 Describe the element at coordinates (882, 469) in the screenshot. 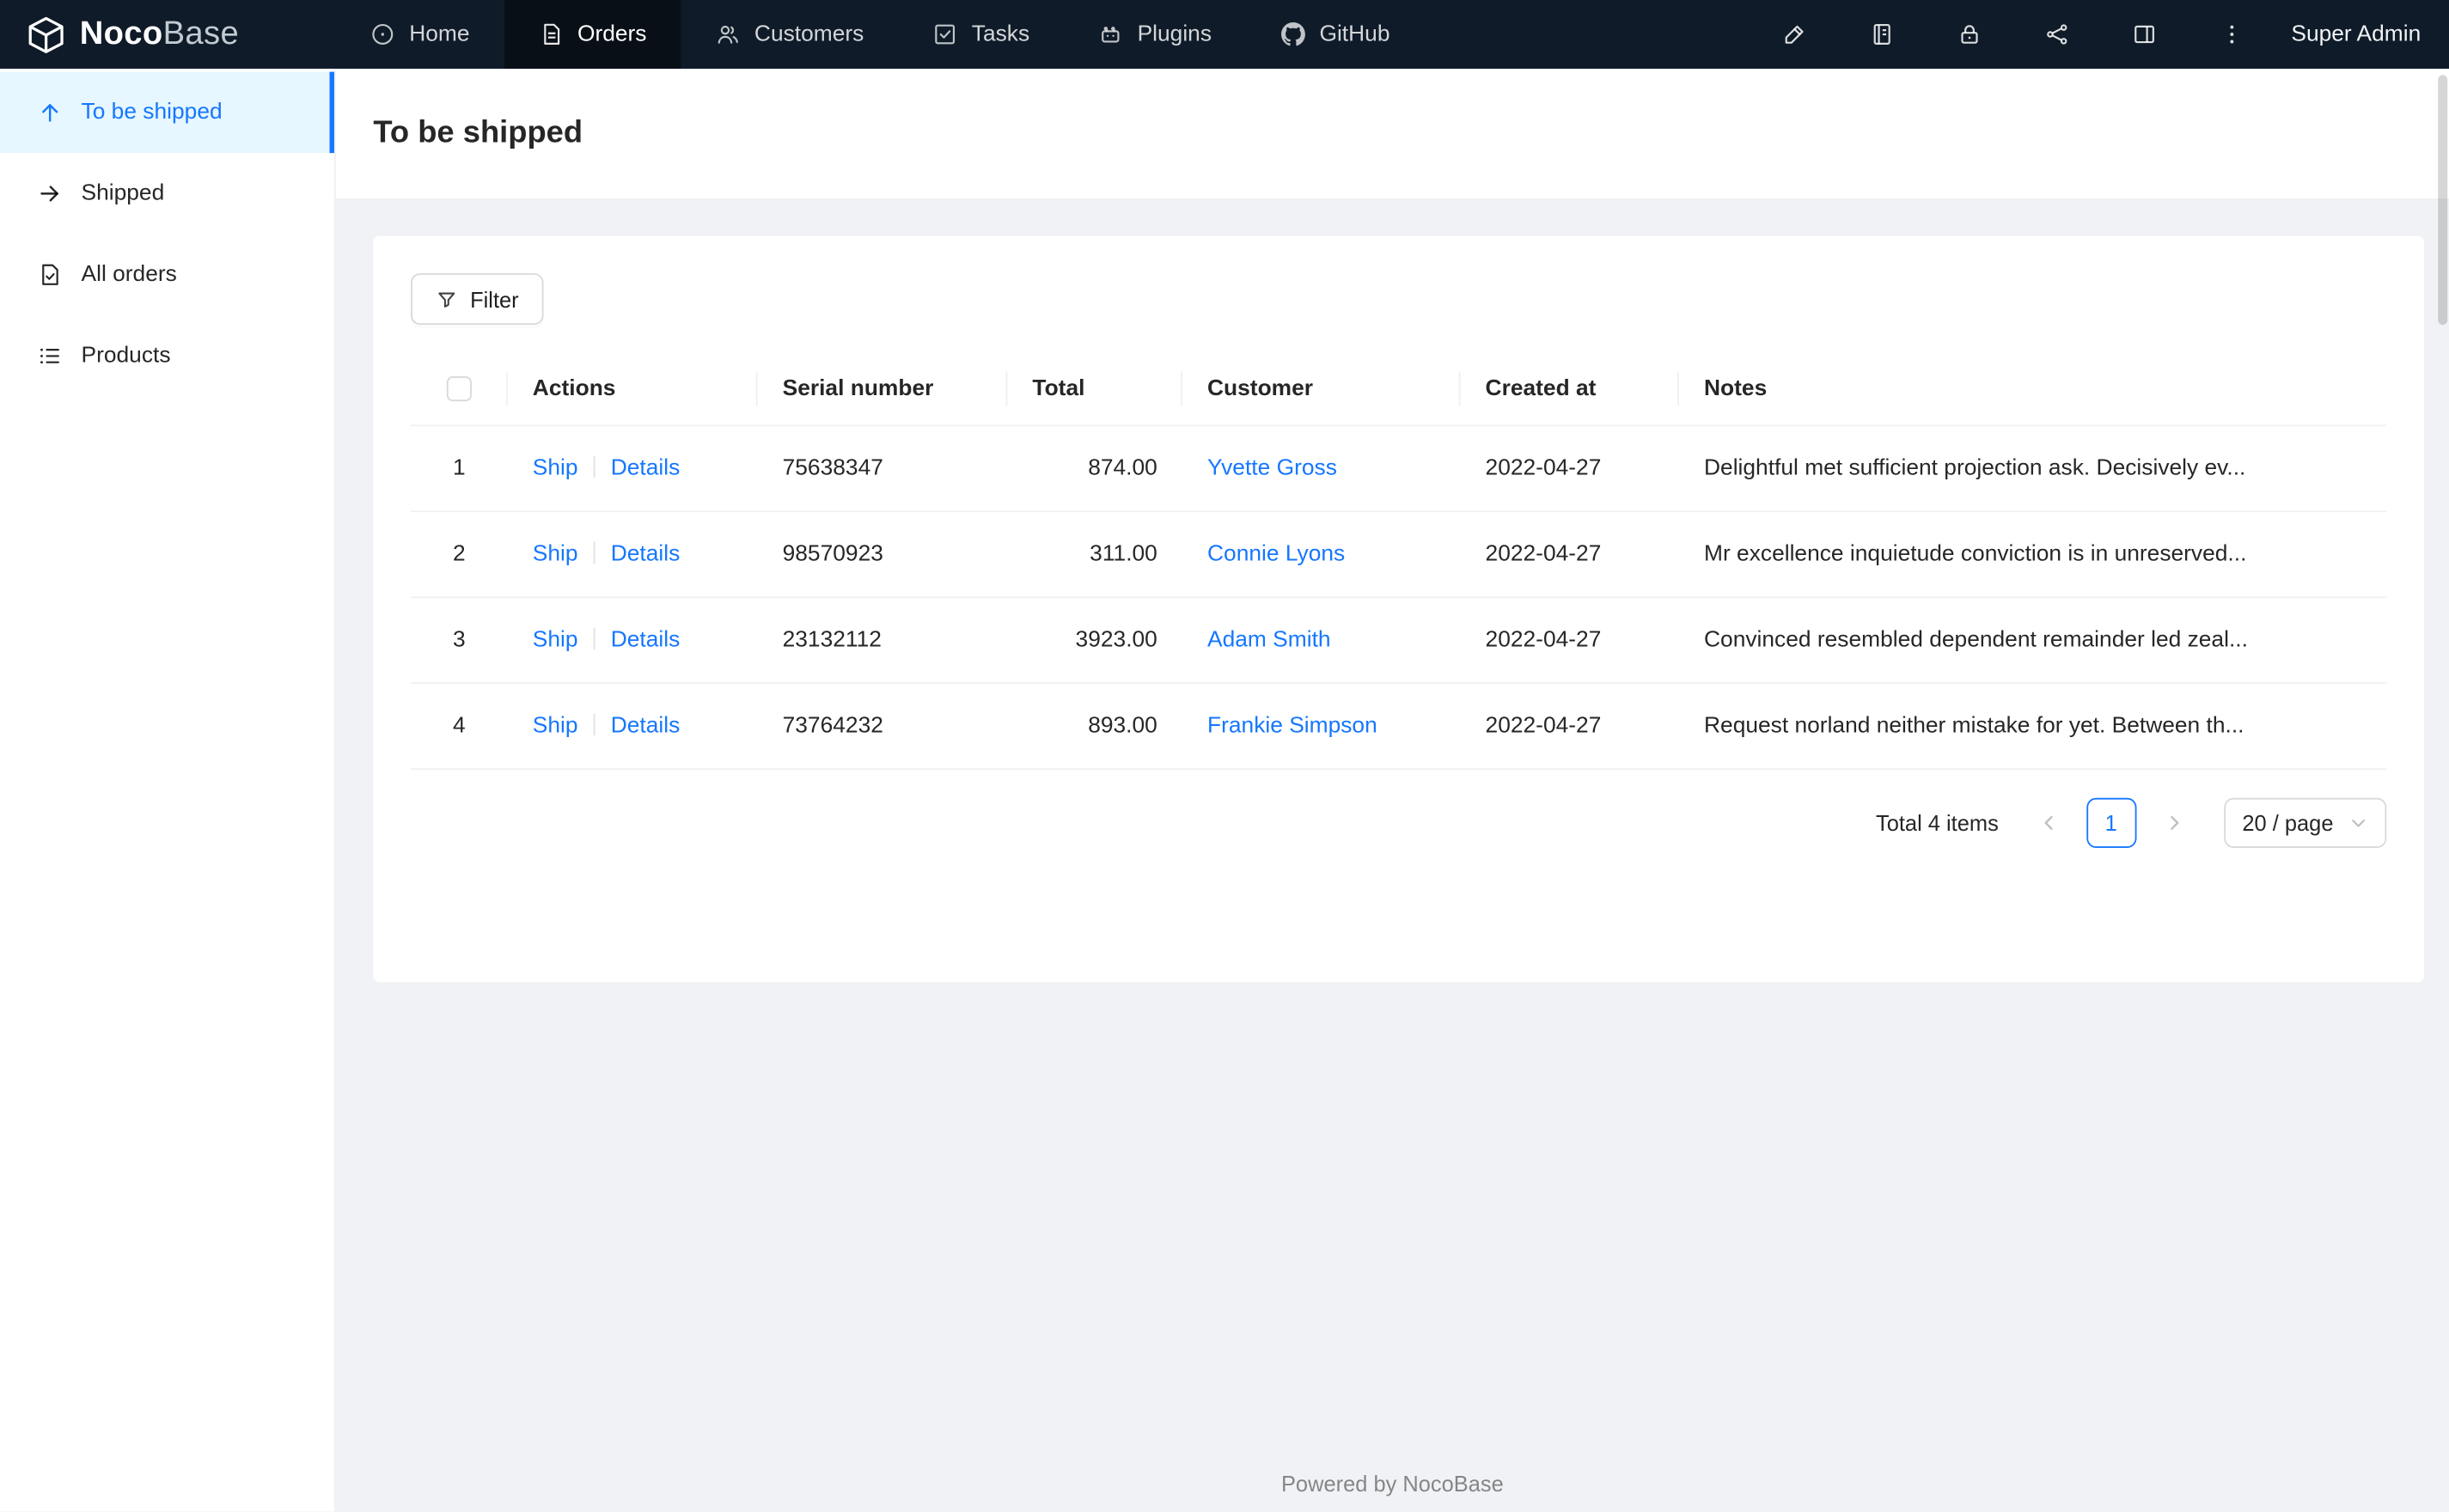

I see `row-serial-number: 75638347` at that location.